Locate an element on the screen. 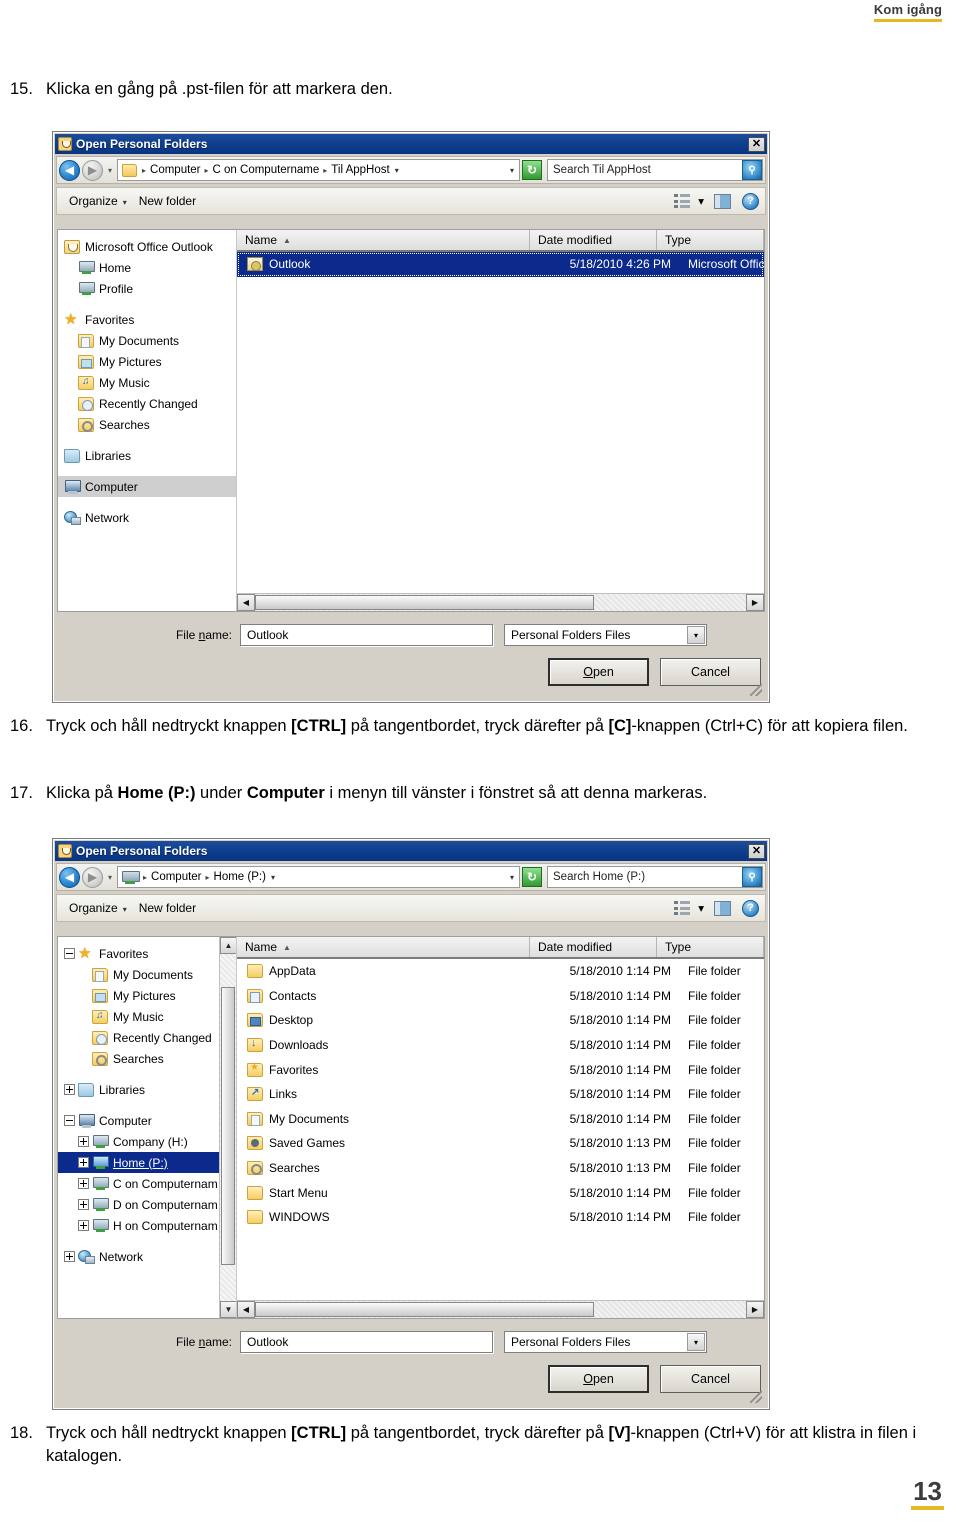 The image size is (960, 1528). tree-item-home: Home is located at coordinates (147, 267).